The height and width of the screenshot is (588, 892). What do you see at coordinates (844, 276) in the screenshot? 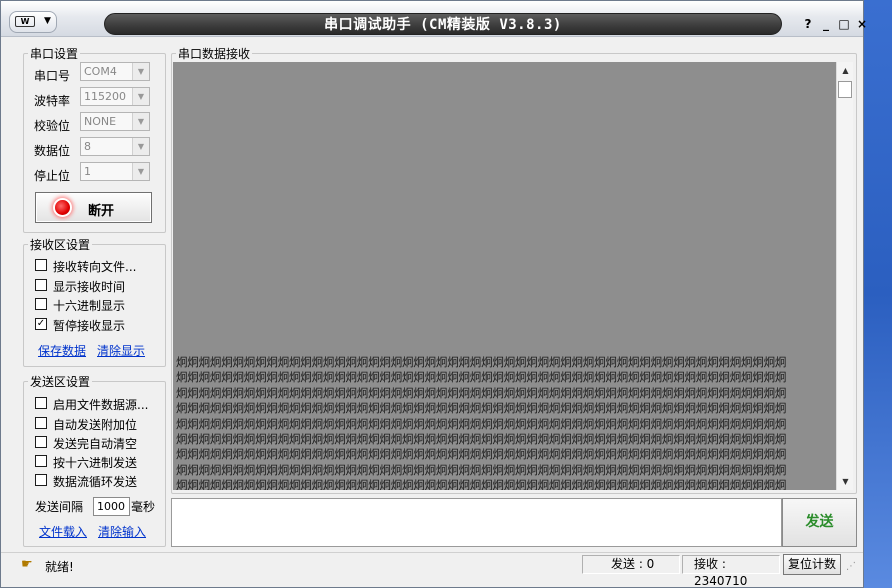
I see `receive-scrollbar: ▲ ▼` at bounding box center [844, 276].